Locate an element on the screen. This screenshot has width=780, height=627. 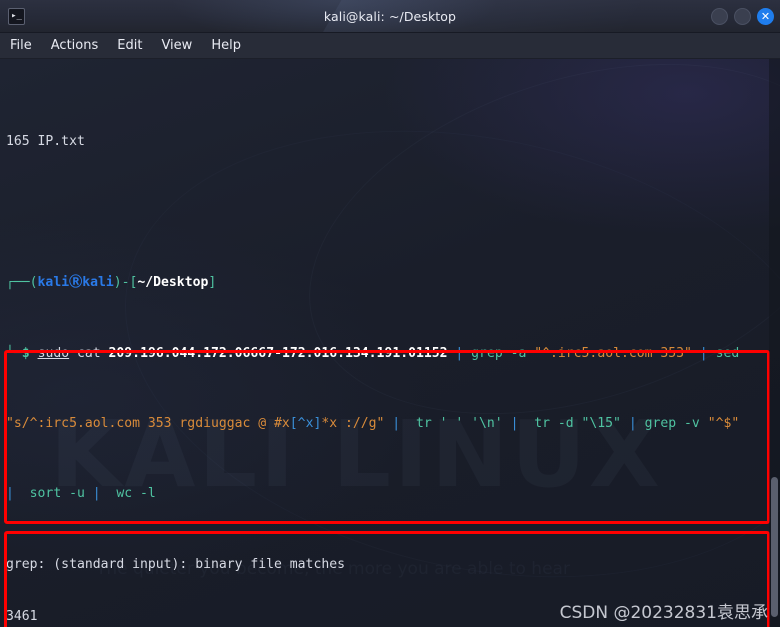
prompt-user: kali is located at coordinates (53, 283).